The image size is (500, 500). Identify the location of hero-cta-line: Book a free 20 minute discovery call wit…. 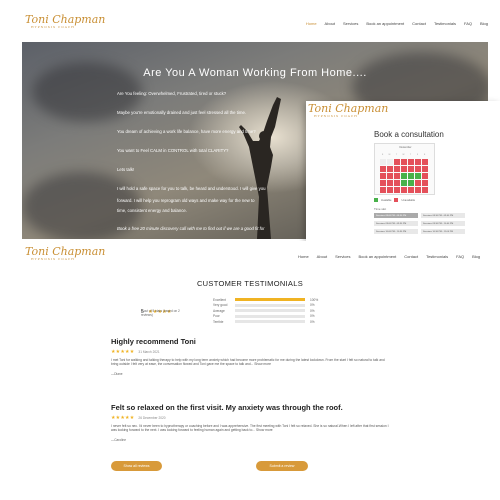
(191, 228).